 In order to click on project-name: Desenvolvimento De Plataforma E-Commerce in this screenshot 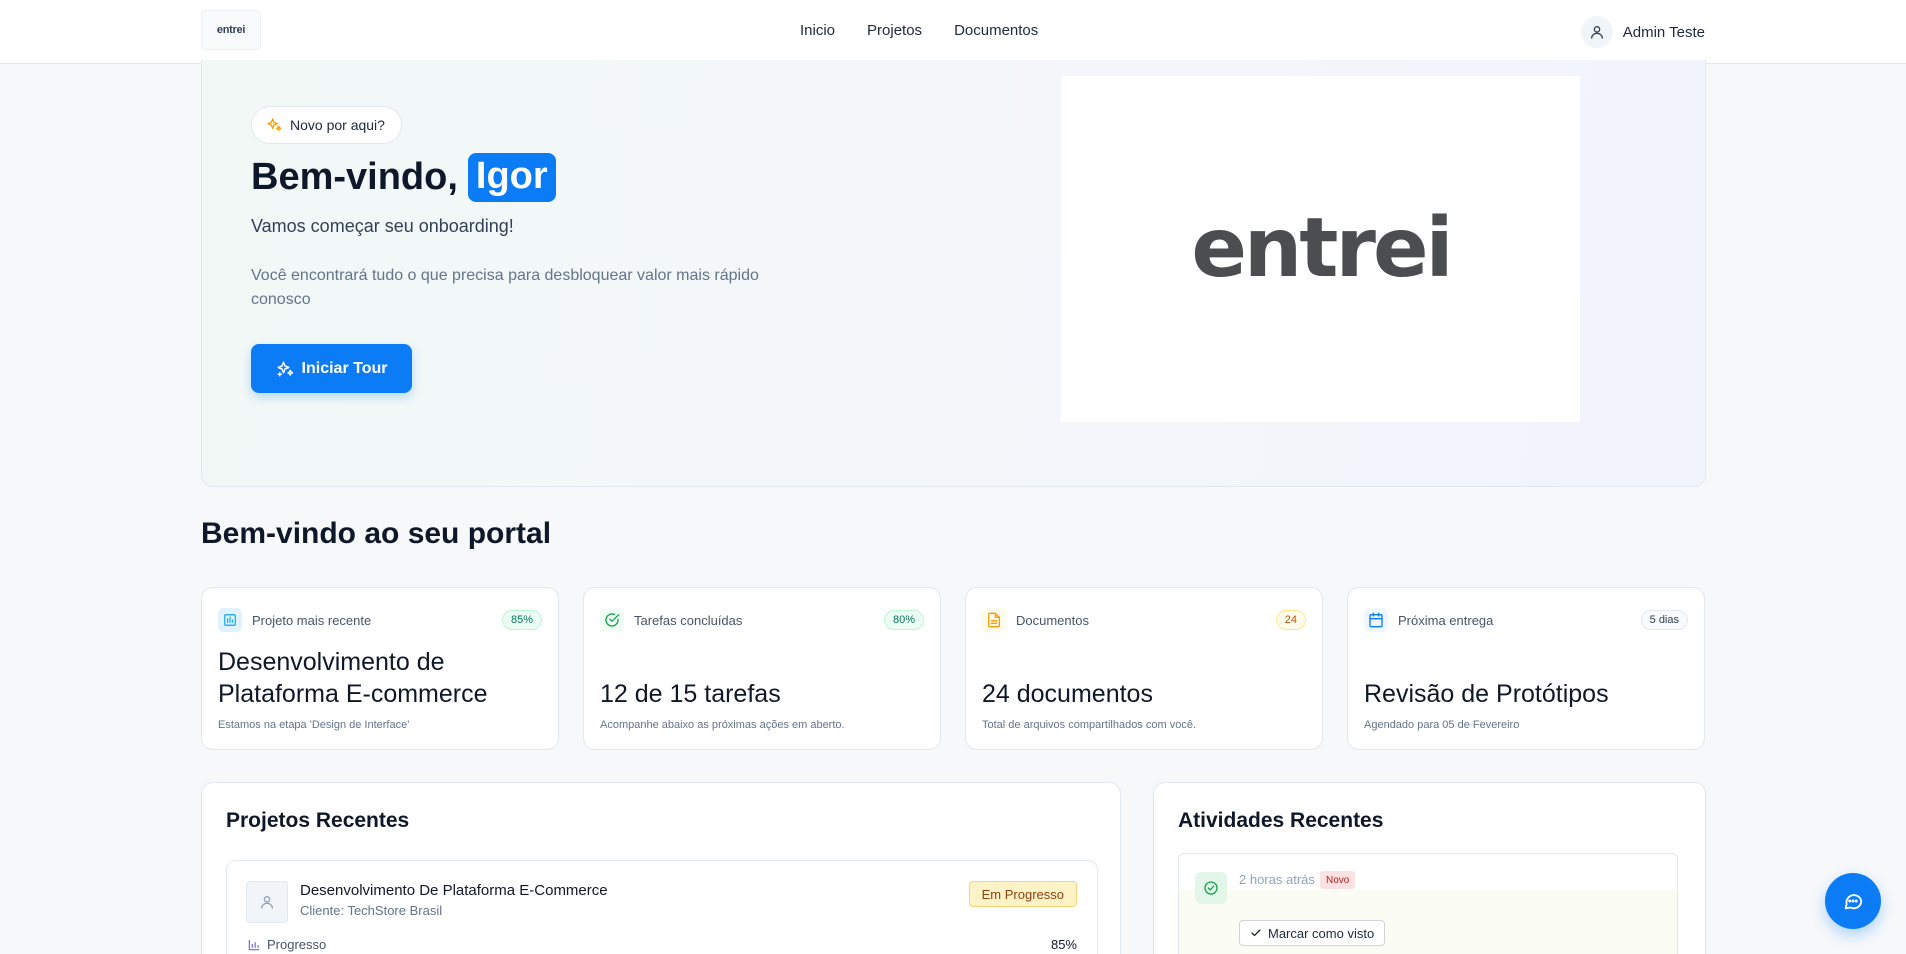, I will do `click(454, 890)`.